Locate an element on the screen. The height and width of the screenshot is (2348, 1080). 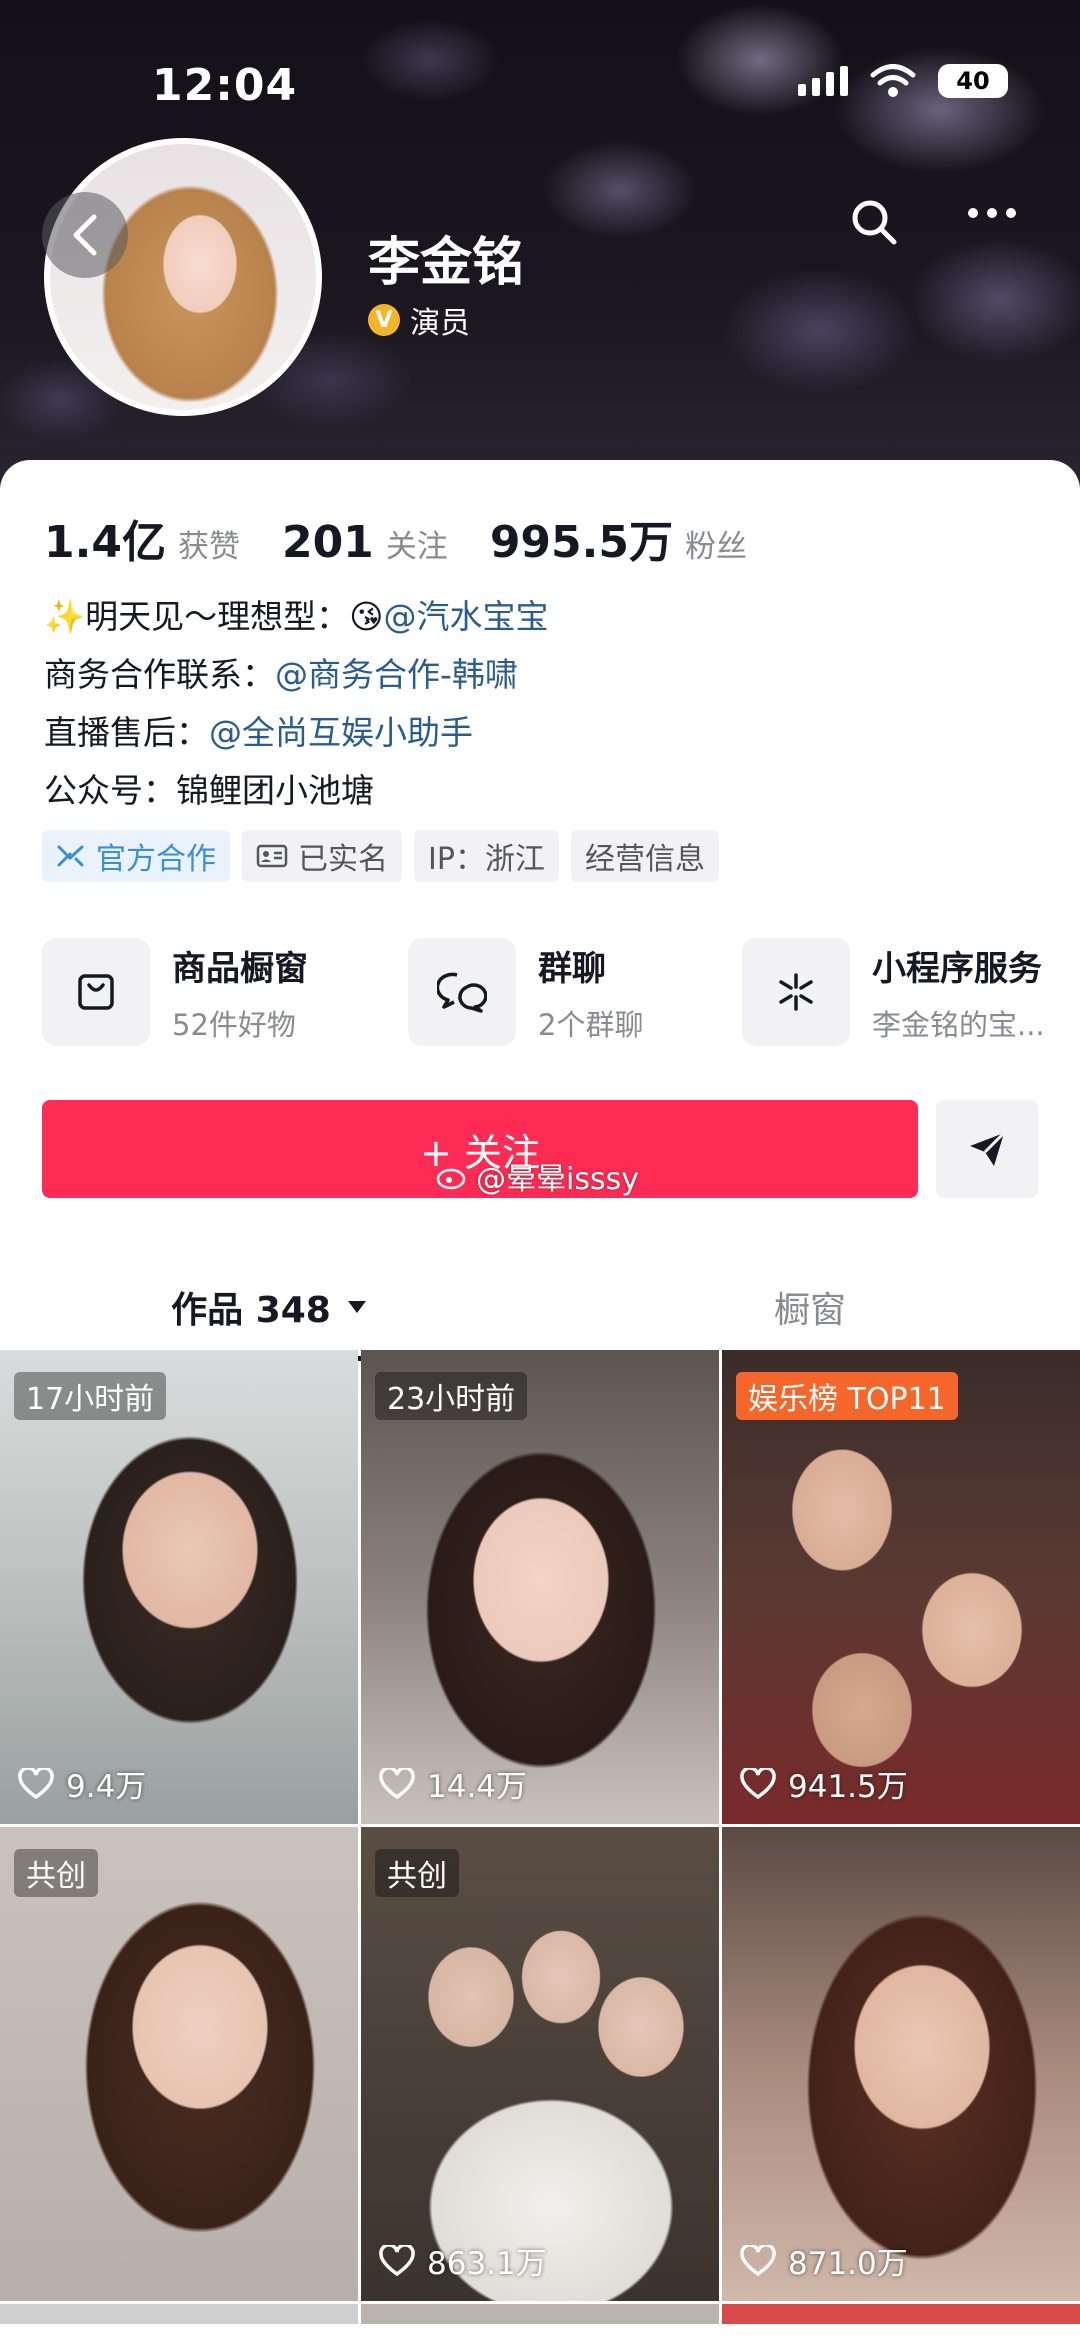
watermark: @晕晕isssy is located at coordinates (537, 1176).